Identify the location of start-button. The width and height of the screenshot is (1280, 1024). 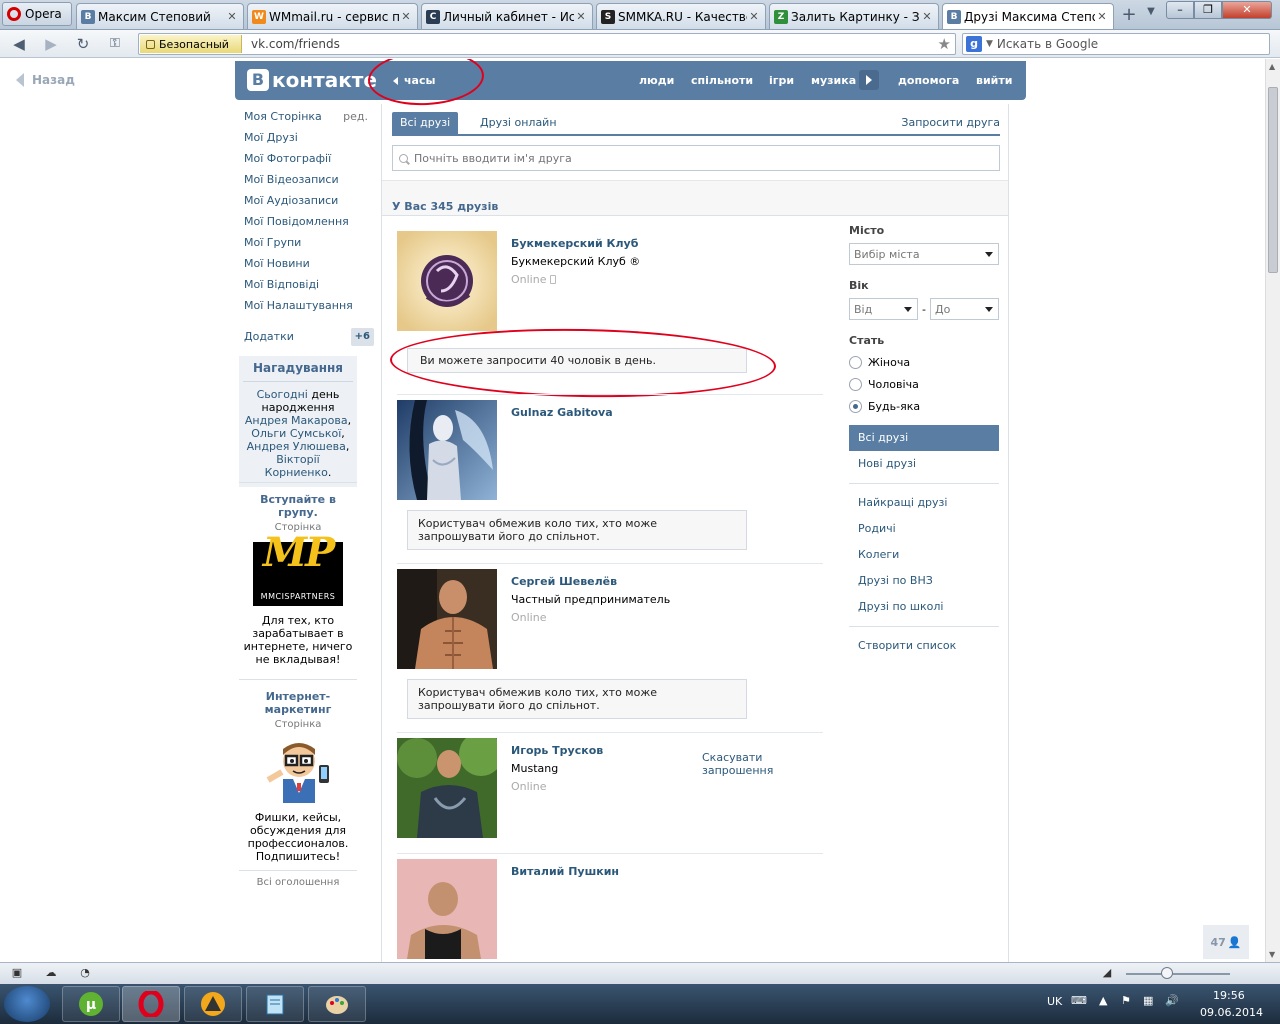
(27, 1004).